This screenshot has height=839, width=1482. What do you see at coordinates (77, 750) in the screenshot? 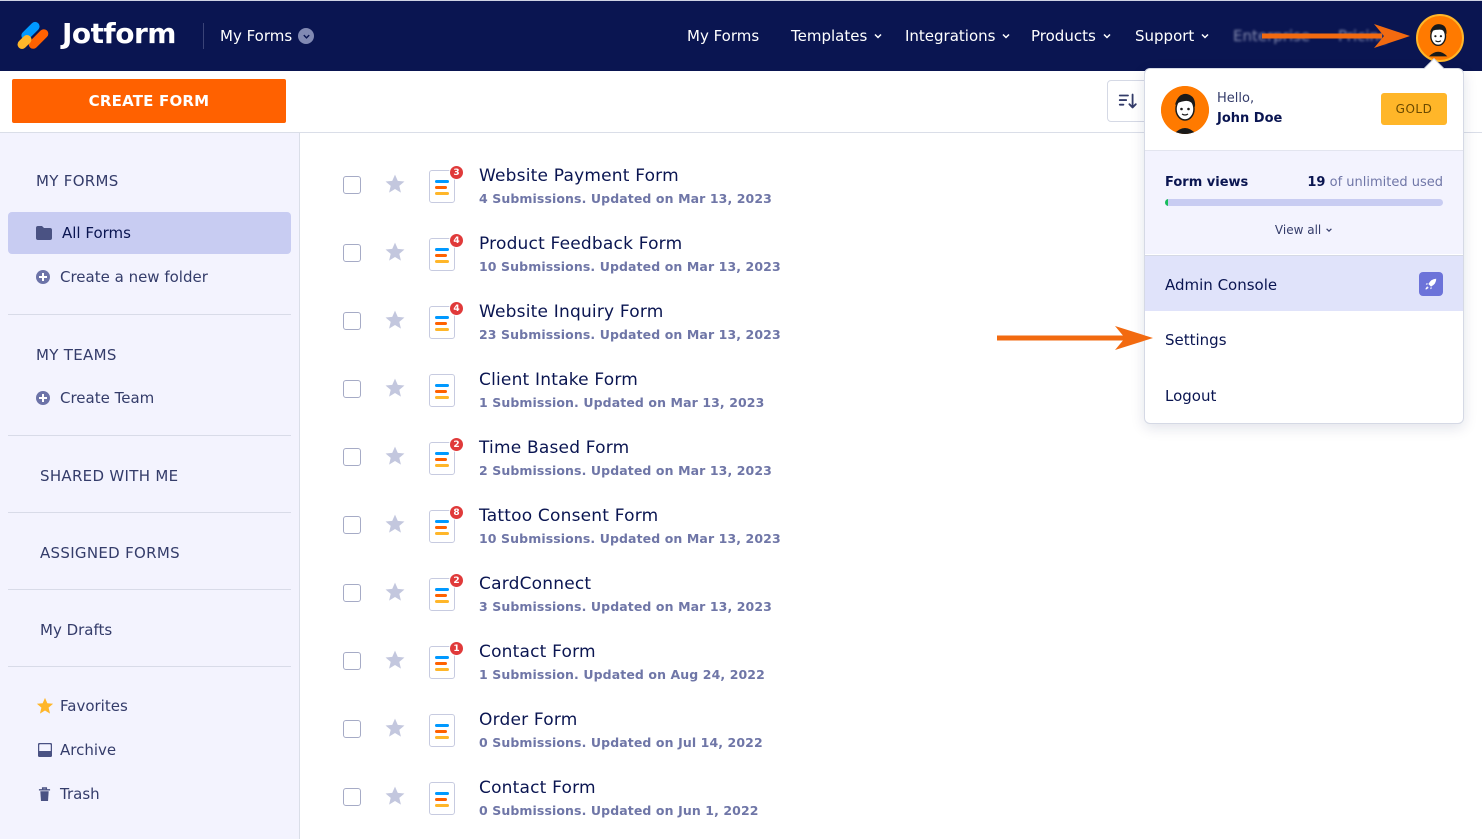
I see `sidebar-item-archive: Archive` at bounding box center [77, 750].